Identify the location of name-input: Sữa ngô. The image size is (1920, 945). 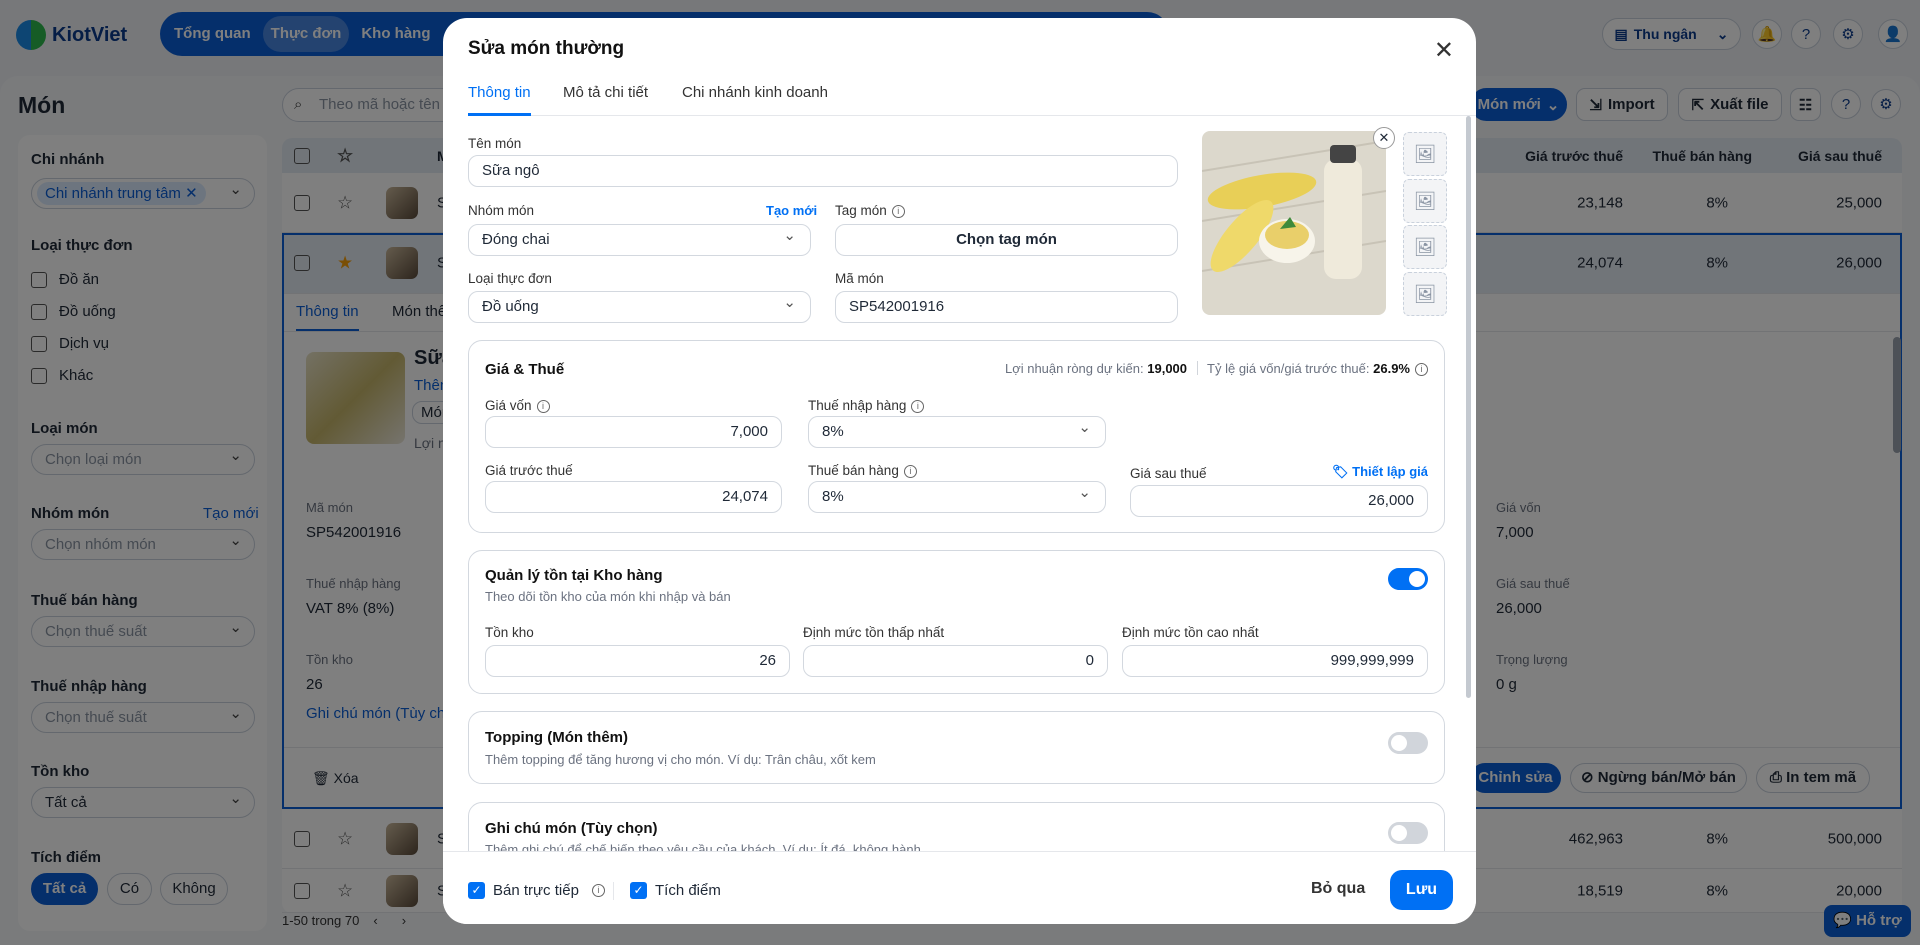
(823, 171).